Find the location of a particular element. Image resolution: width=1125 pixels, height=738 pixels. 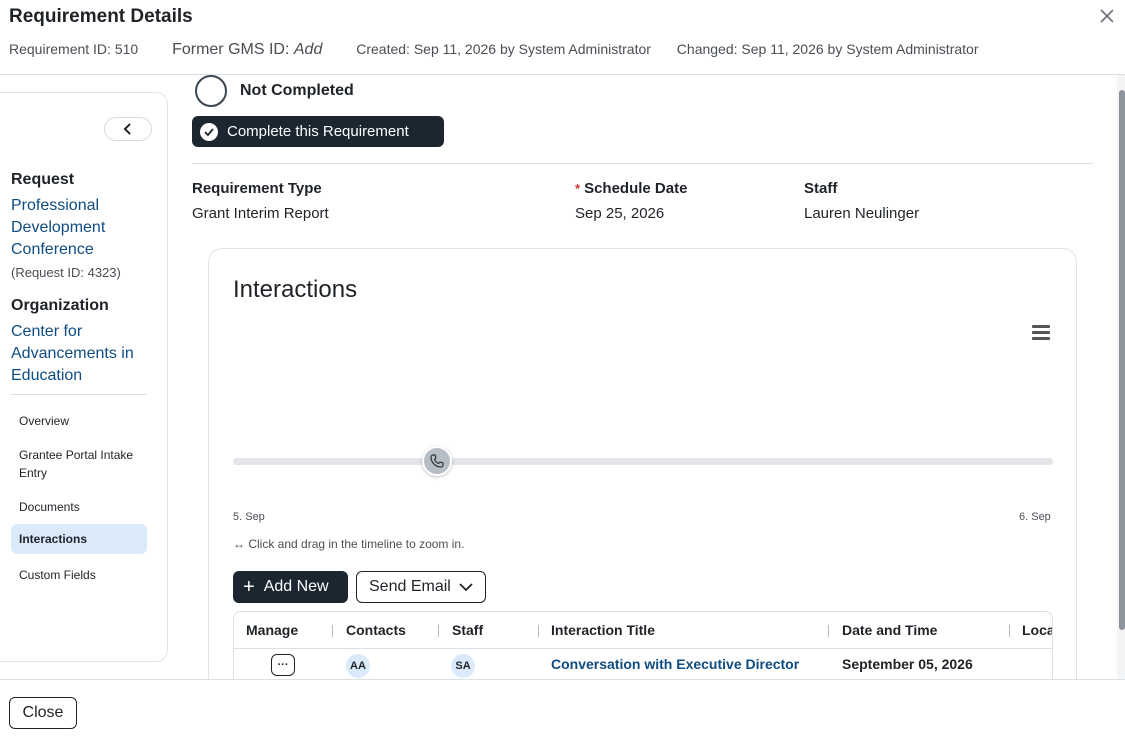

column-header-manage: Manage is located at coordinates (272, 630).